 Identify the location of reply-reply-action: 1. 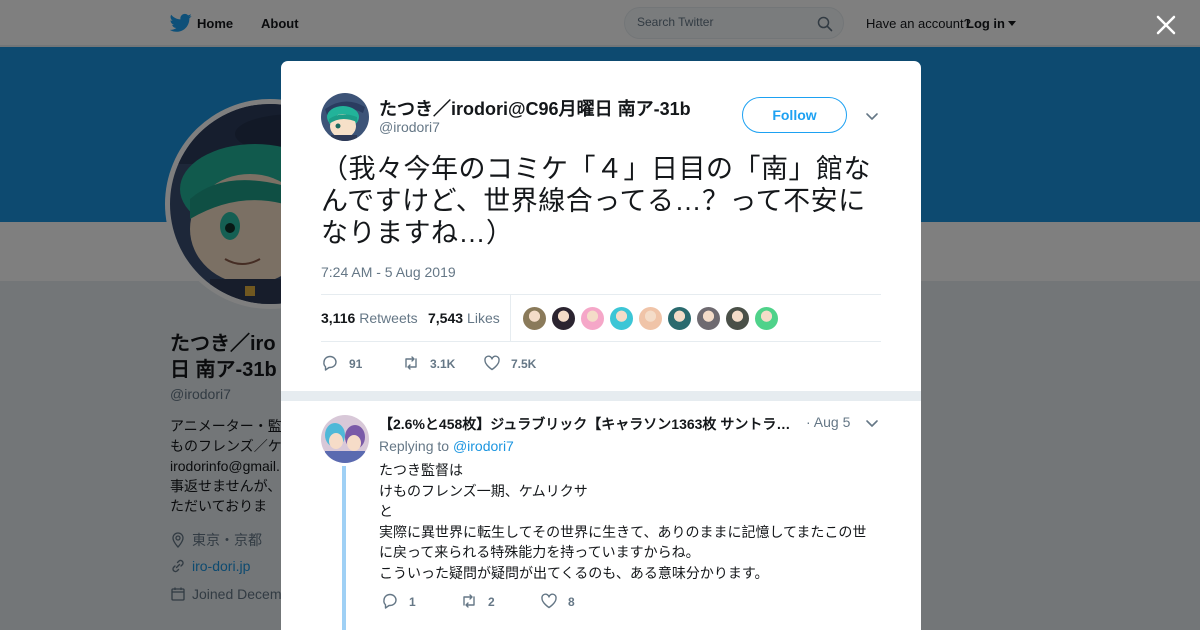
(398, 601).